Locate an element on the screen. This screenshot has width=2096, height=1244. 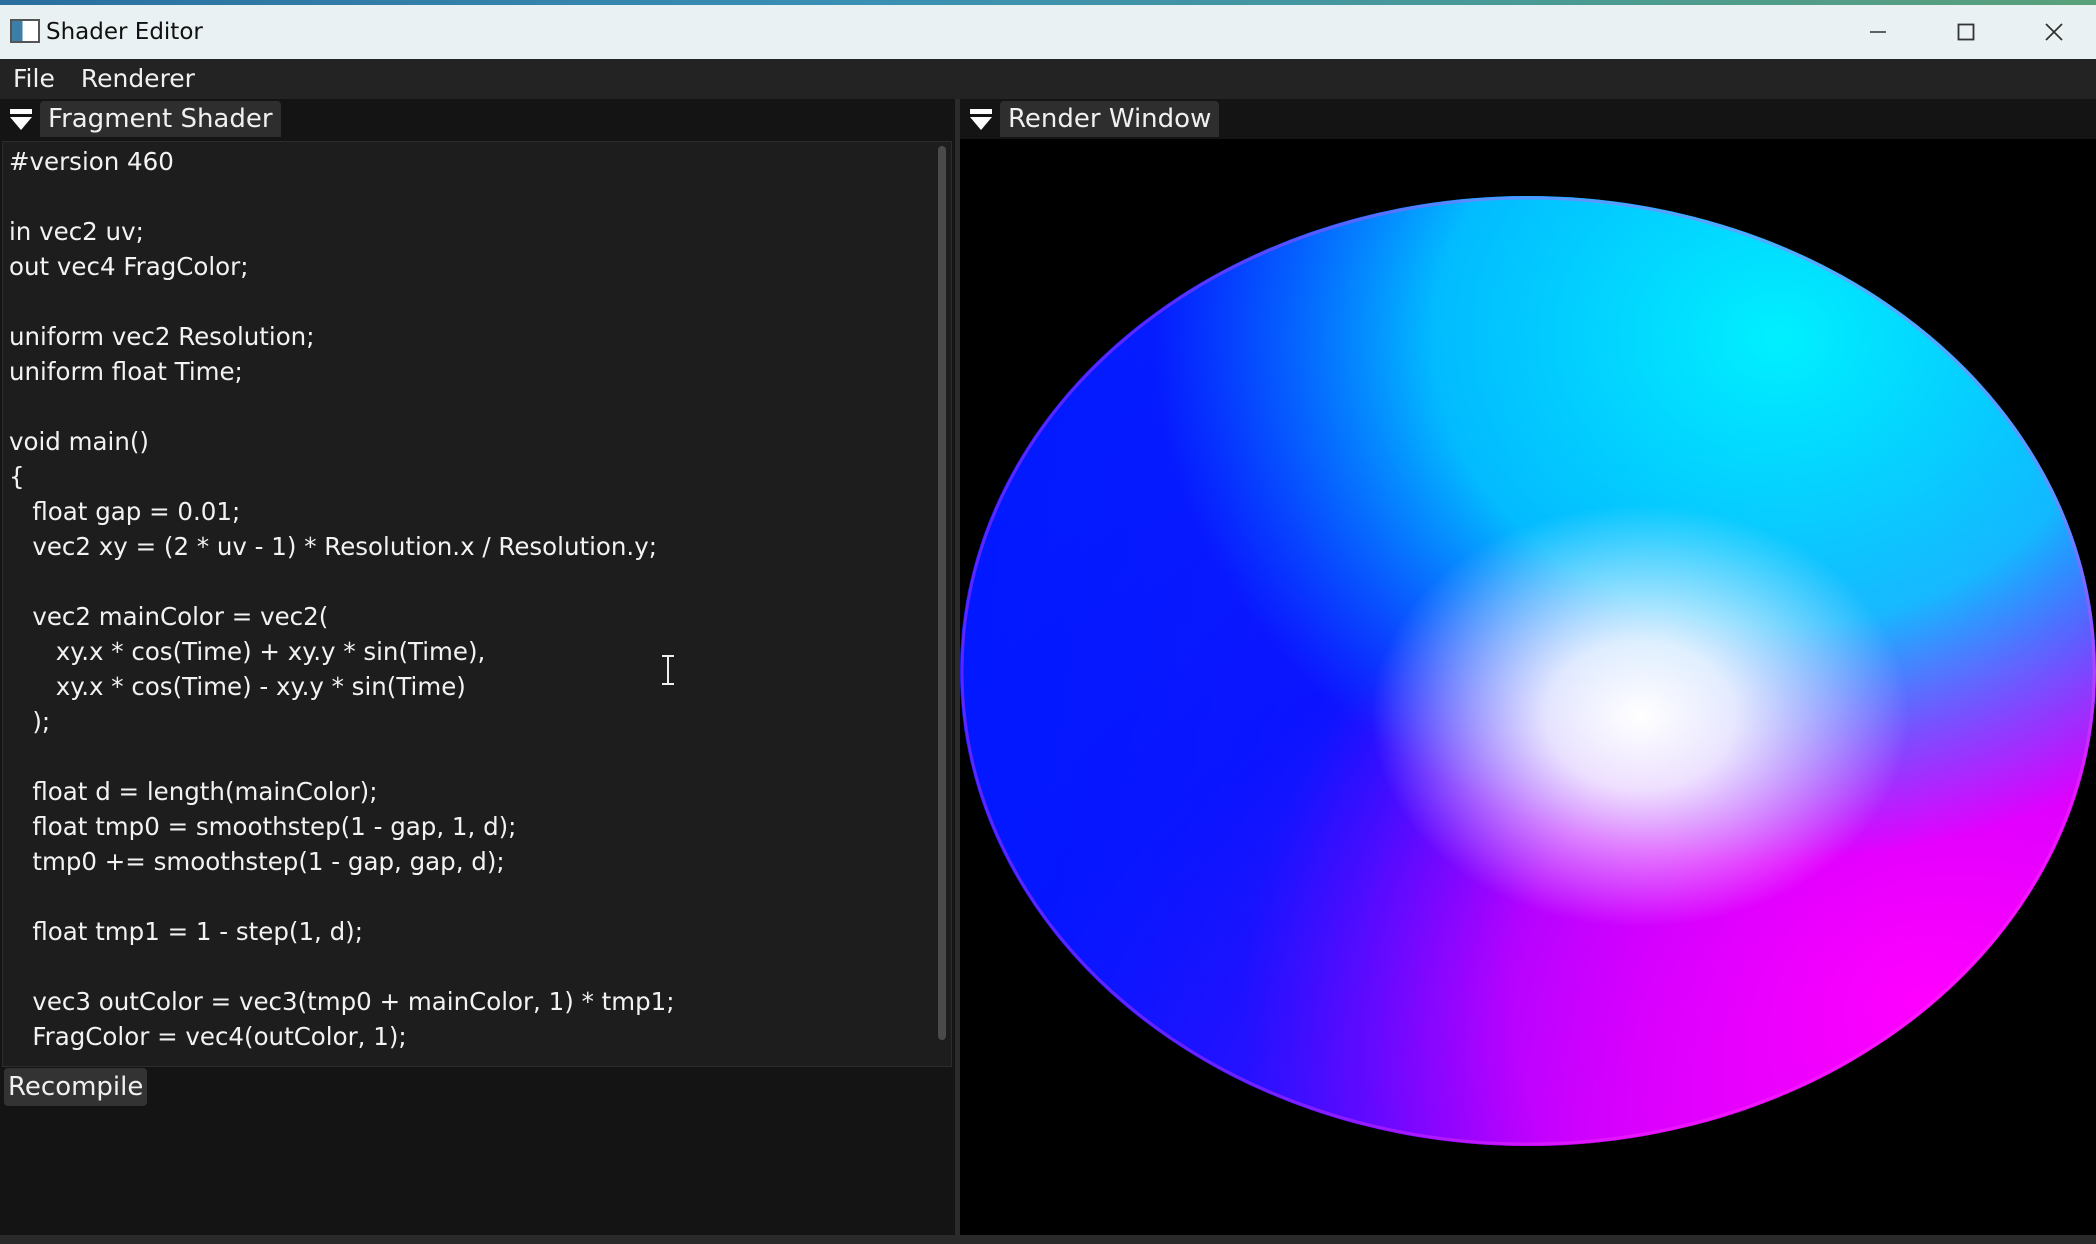
recompile-button: Recompile is located at coordinates (76, 1087).